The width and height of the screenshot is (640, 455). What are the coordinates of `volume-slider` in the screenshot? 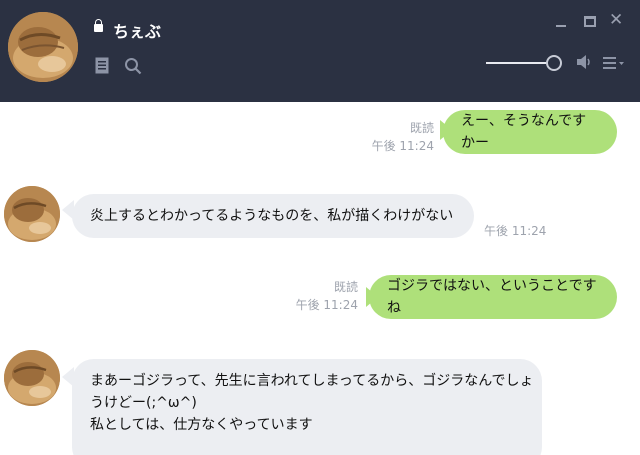 It's located at (520, 63).